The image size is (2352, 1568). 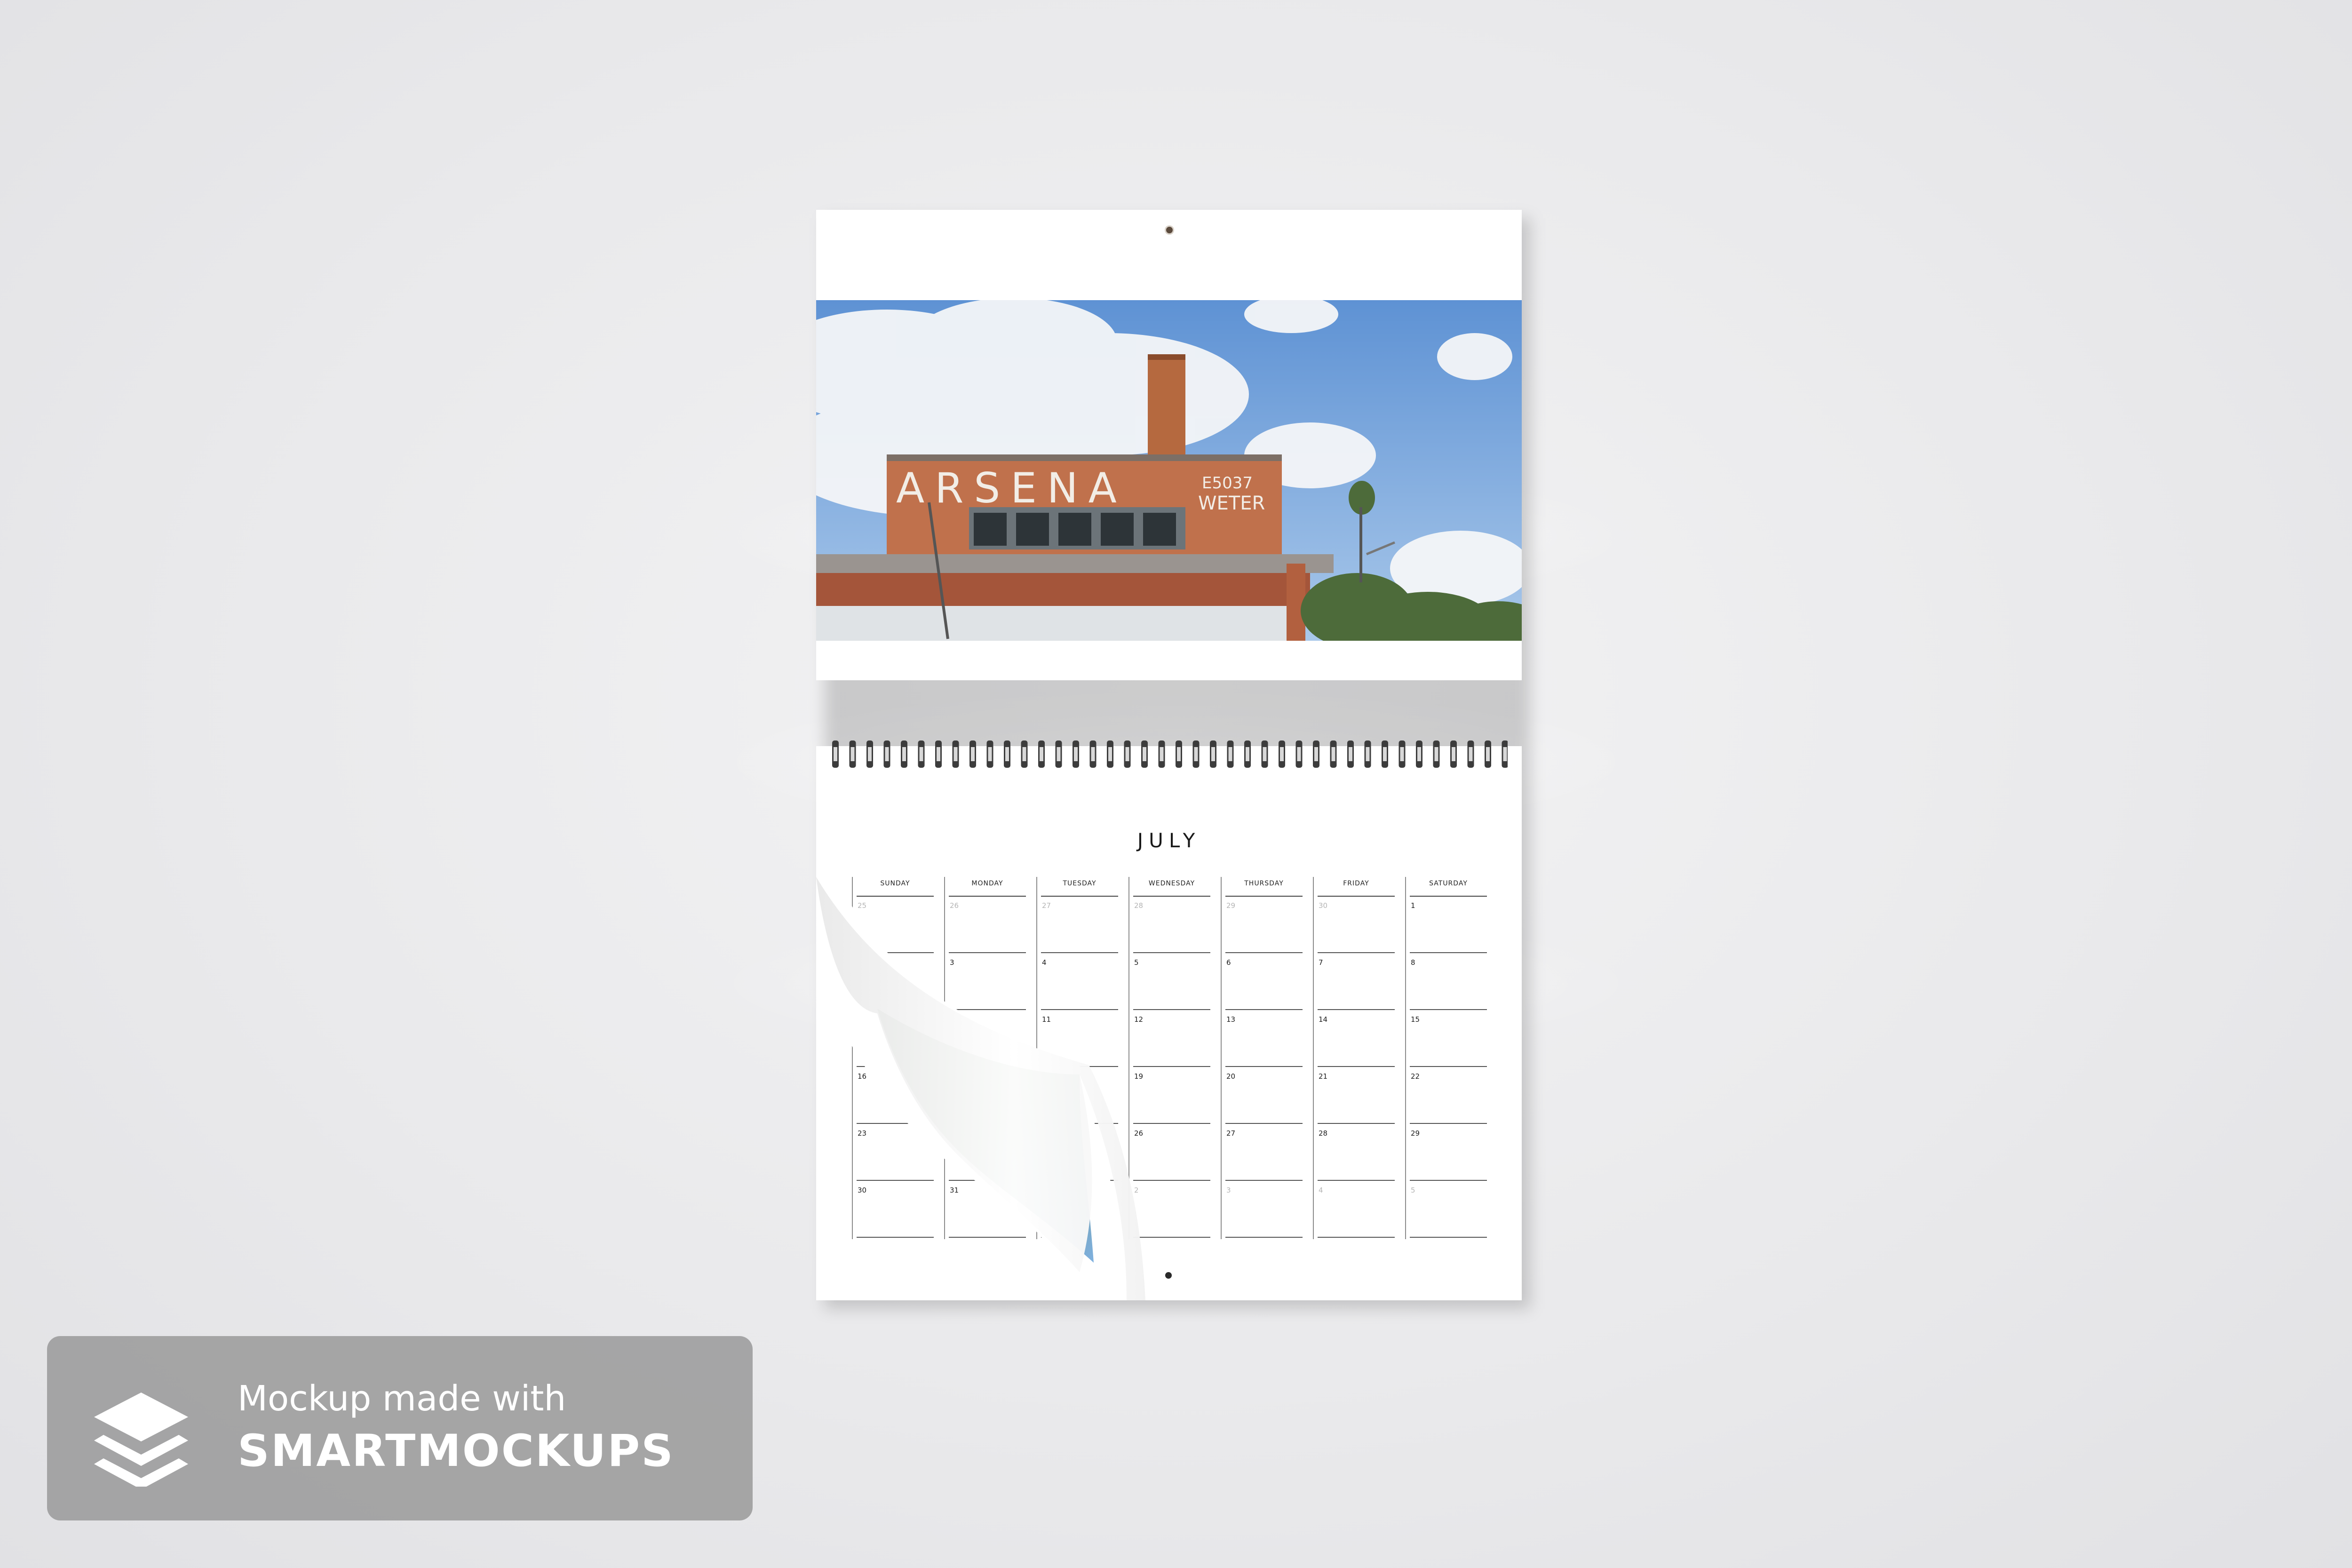 What do you see at coordinates (1264, 1039) in the screenshot?
I see `day-cell: 13` at bounding box center [1264, 1039].